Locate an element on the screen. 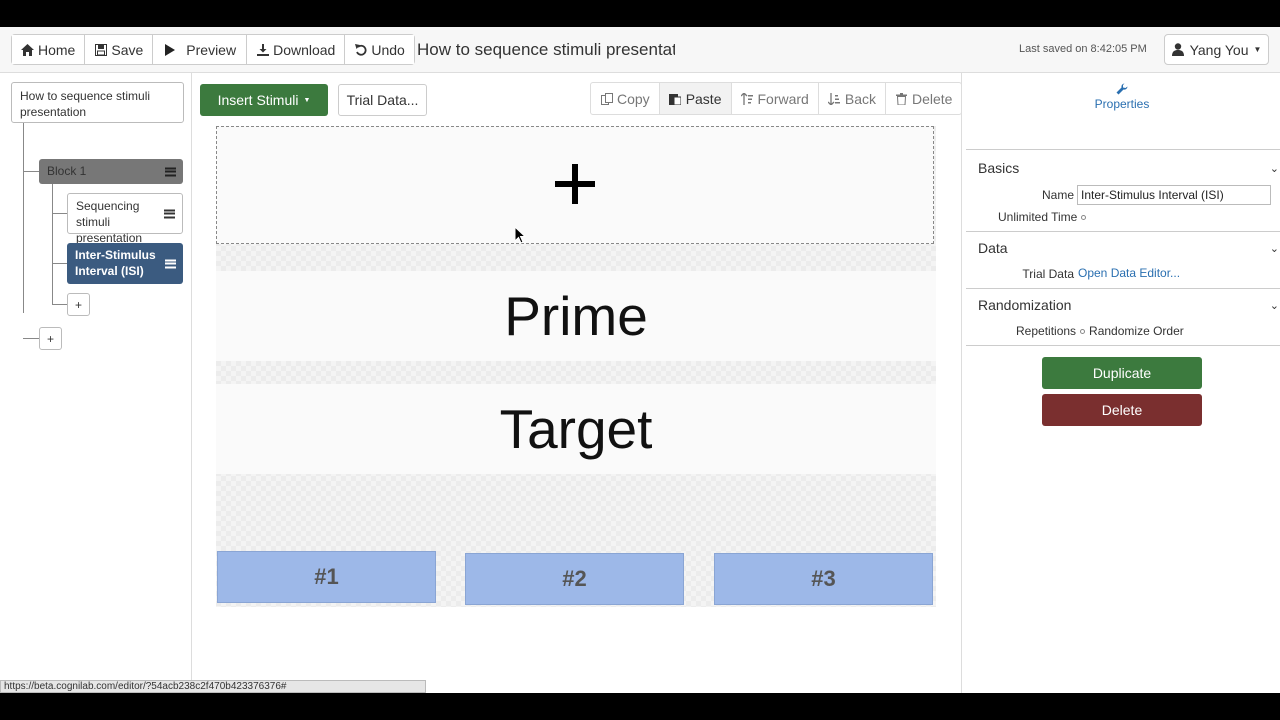 The height and width of the screenshot is (720, 1280). play-icon is located at coordinates (169, 49).